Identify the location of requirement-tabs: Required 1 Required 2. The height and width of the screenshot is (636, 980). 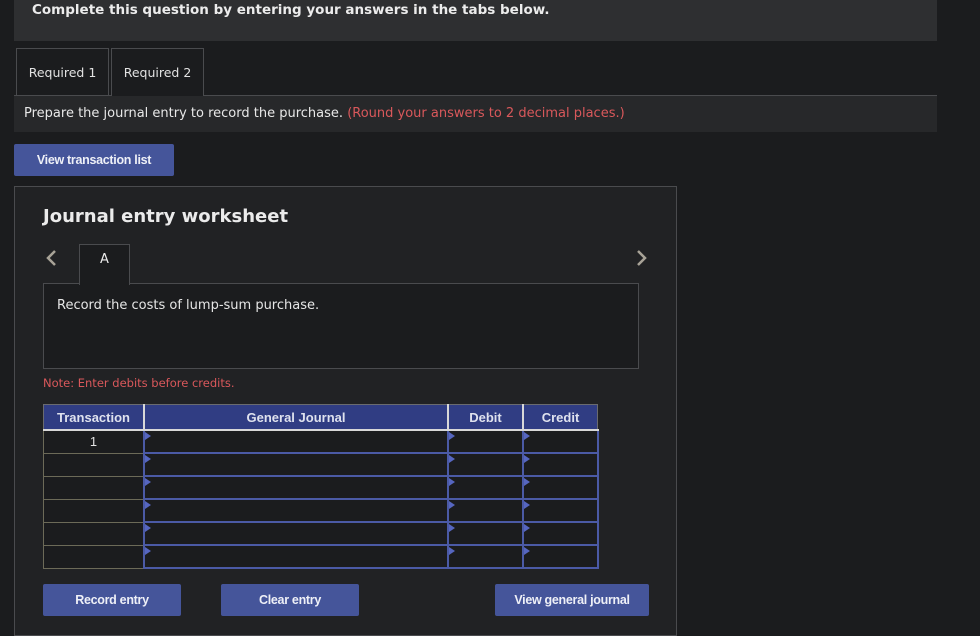
(475, 71).